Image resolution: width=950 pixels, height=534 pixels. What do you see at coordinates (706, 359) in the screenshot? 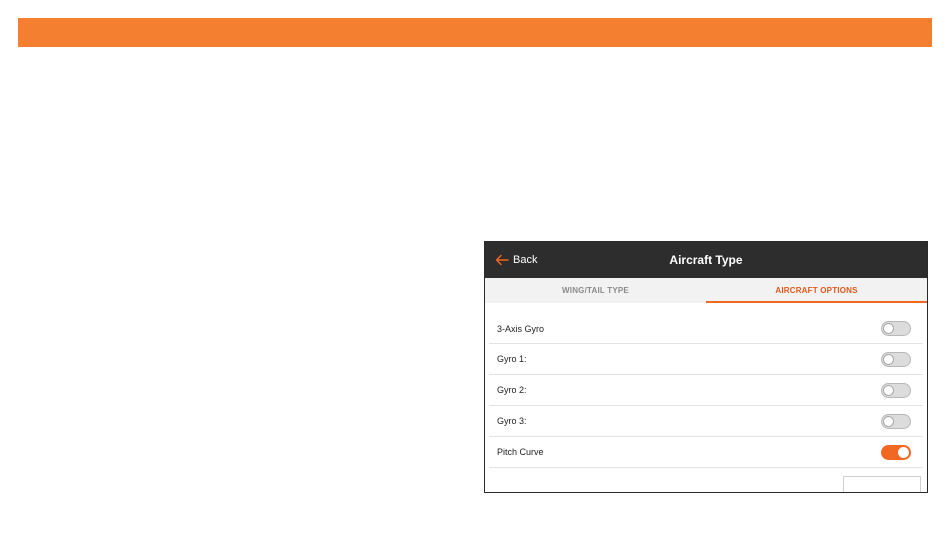
I see `option-row-gyro-1: Gyro 1:` at bounding box center [706, 359].